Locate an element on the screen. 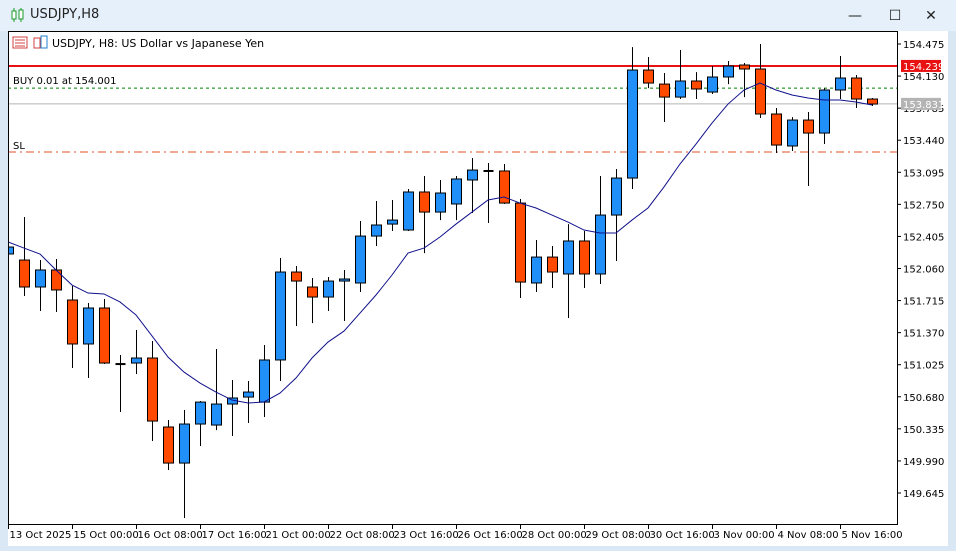  chart-header: USDJPY, H8: US Dollar vs Japanese Yen is located at coordinates (138, 42).